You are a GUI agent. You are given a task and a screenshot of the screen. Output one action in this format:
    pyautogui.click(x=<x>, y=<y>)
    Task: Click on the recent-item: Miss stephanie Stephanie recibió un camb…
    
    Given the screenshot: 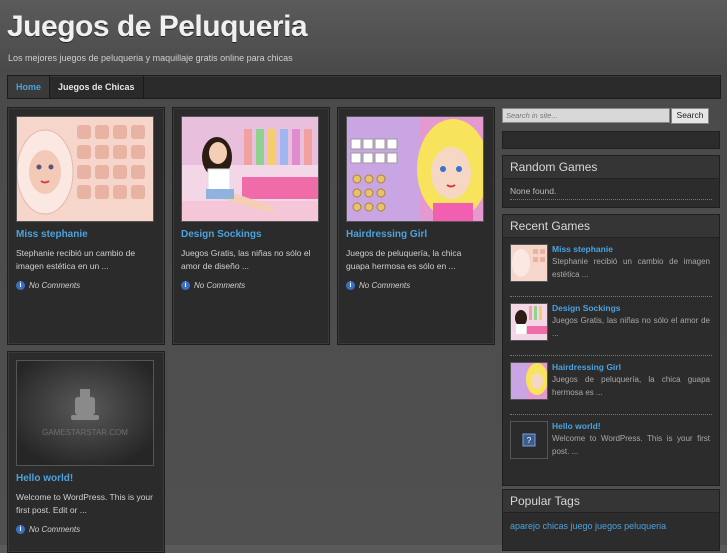 What is the action you would take?
    pyautogui.click(x=611, y=266)
    